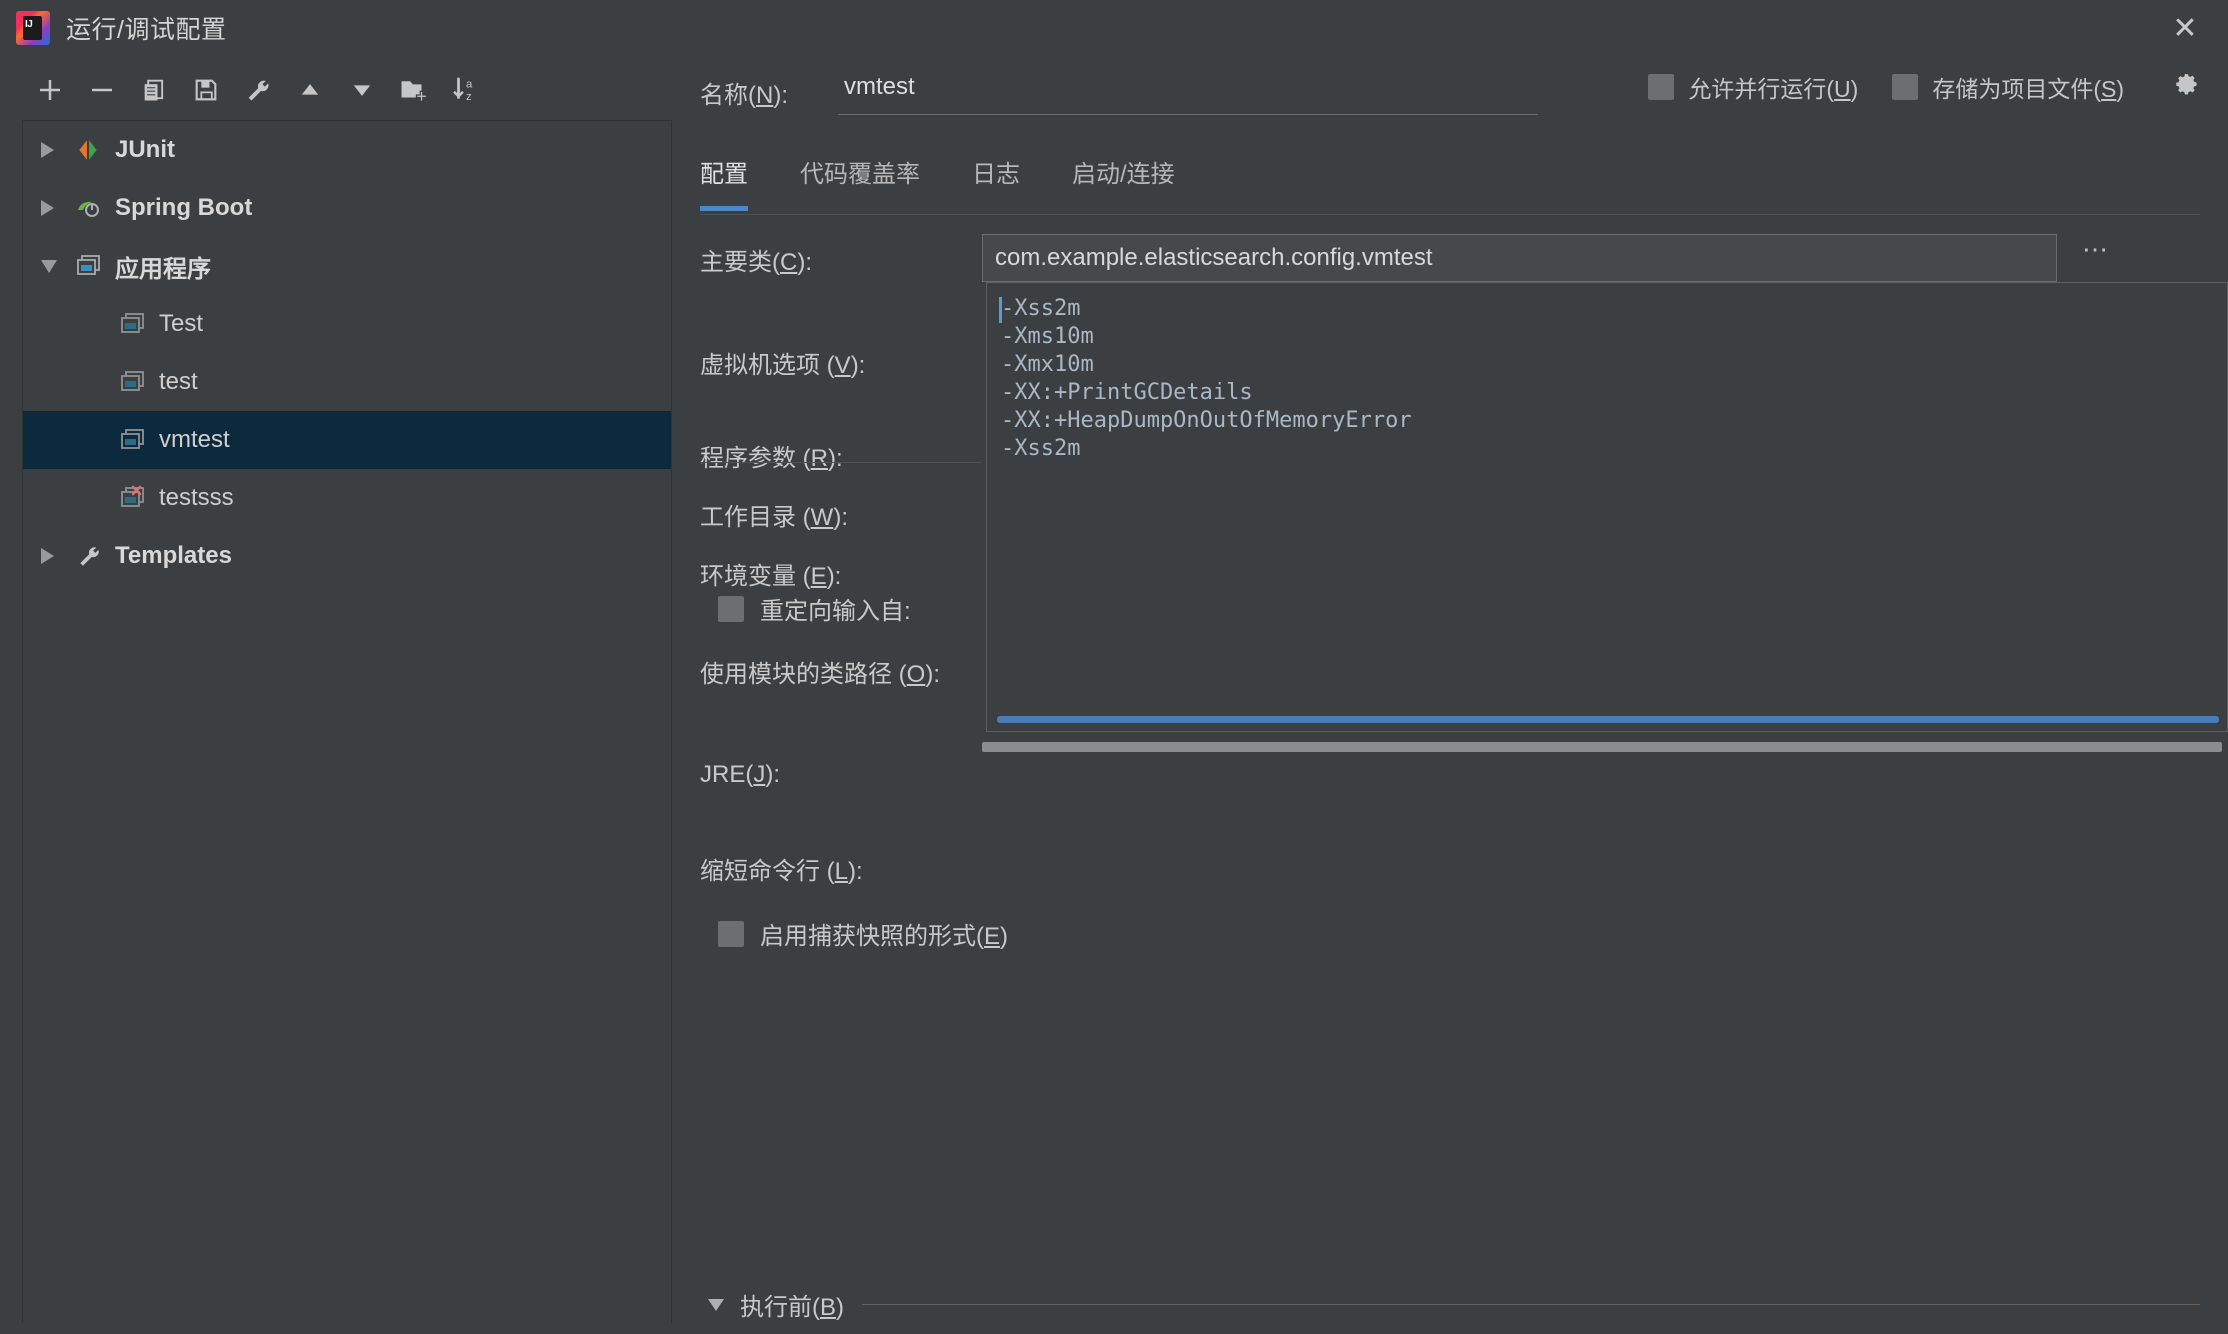 Image resolution: width=2228 pixels, height=1334 pixels. What do you see at coordinates (414, 90) in the screenshot?
I see `new-folder-button` at bounding box center [414, 90].